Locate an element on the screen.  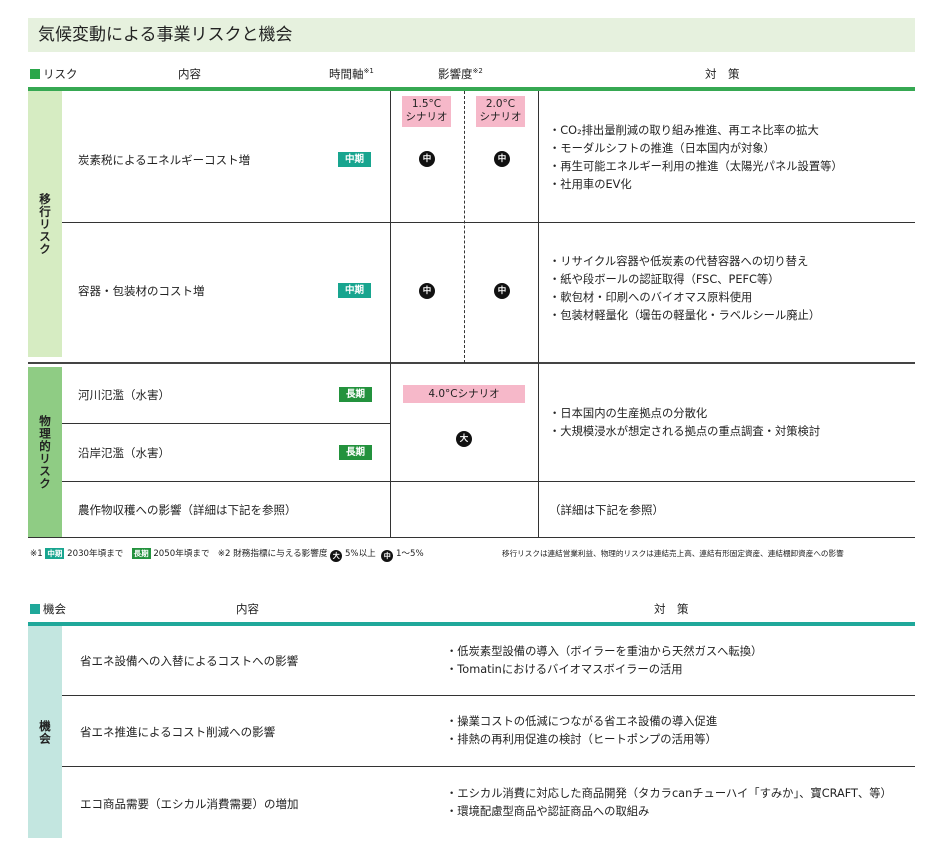
impact-big-icon: 大 is located at coordinates (464, 439).